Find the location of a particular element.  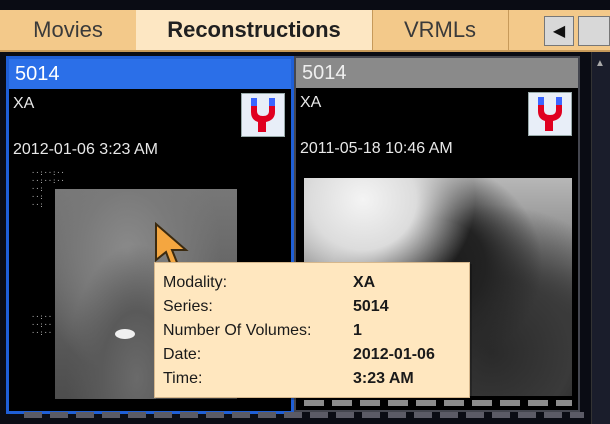

tab-movies-label: Movies is located at coordinates (68, 29).